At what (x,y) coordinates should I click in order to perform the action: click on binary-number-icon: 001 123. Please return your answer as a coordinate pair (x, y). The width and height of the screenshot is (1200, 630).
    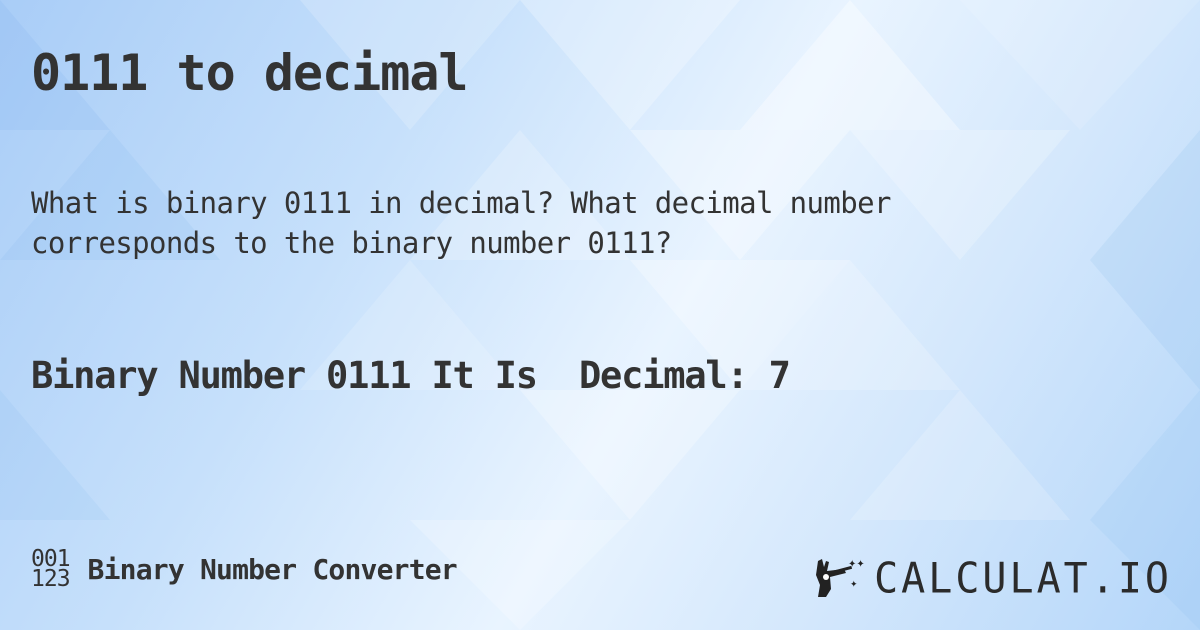
    Looking at the image, I should click on (51, 570).